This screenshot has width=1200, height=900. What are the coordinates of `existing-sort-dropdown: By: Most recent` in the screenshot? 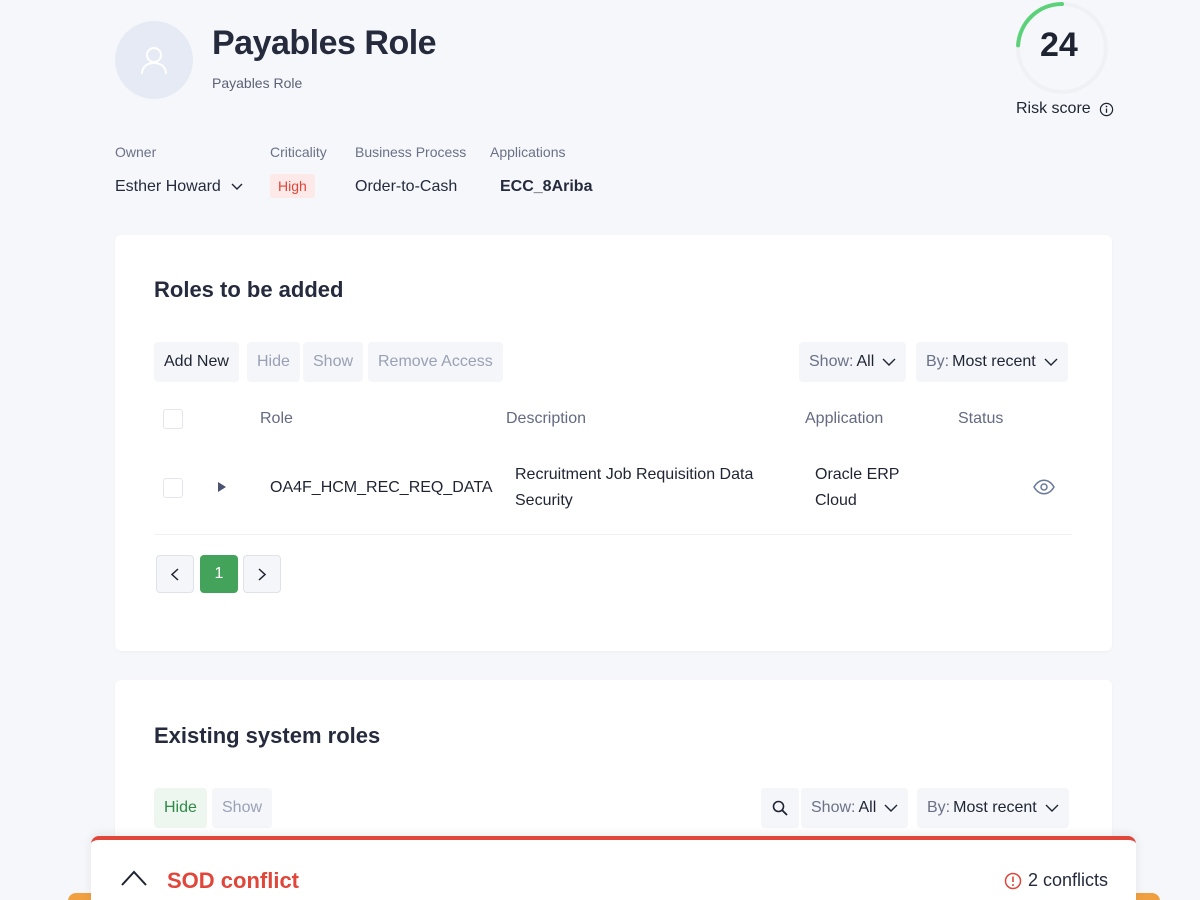 It's located at (993, 808).